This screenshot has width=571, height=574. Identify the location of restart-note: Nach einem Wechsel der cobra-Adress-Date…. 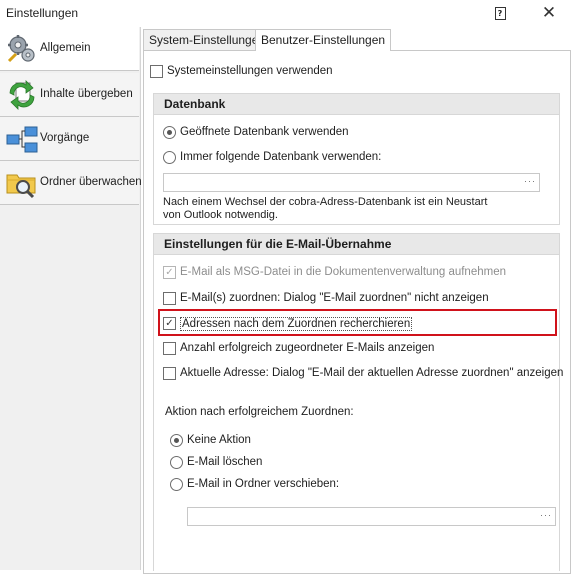
(325, 209).